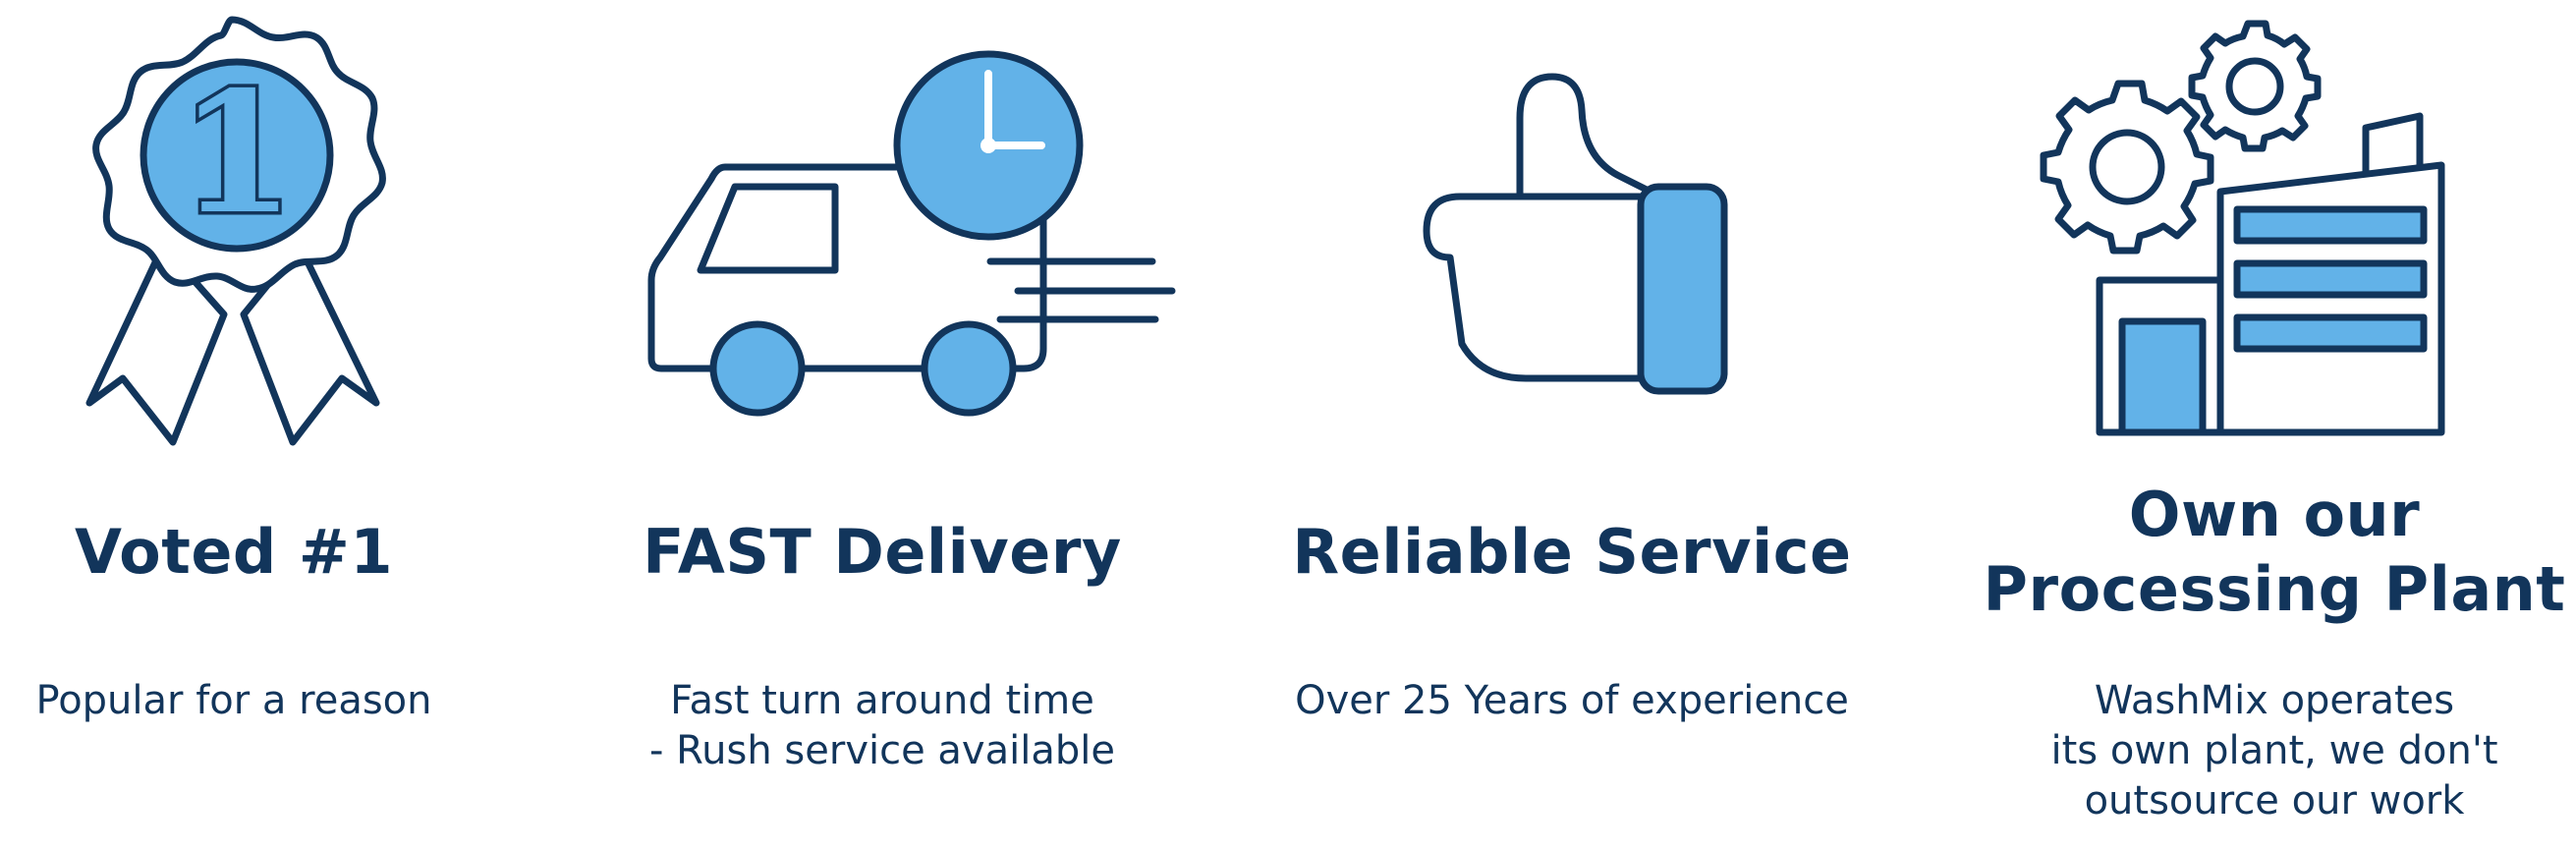 The image size is (2576, 851). What do you see at coordinates (233, 700) in the screenshot?
I see `desc-line: Popular for a reason` at bounding box center [233, 700].